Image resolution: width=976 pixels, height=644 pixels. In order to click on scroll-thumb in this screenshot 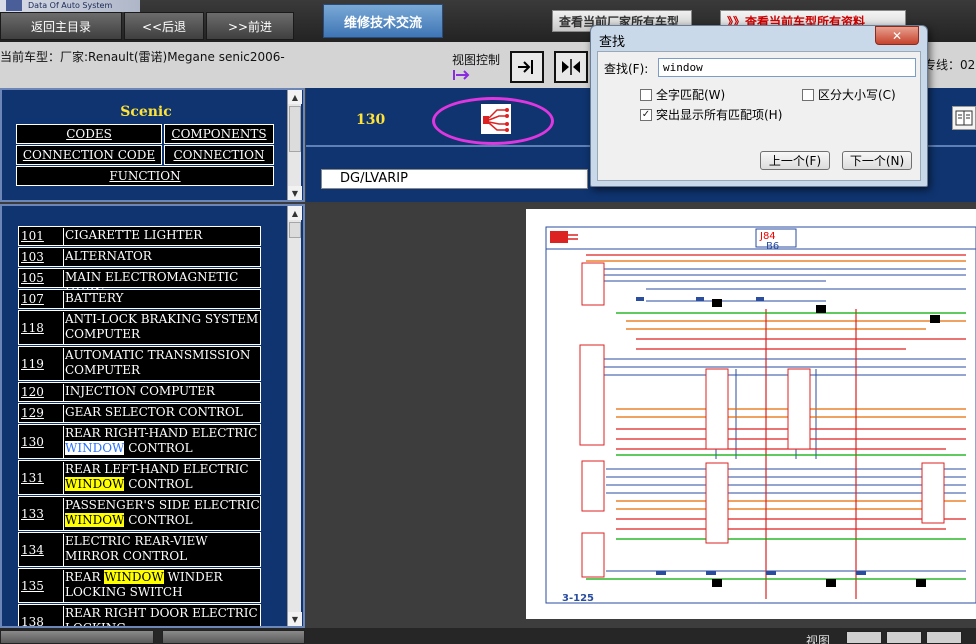, I will do `click(295, 129)`.